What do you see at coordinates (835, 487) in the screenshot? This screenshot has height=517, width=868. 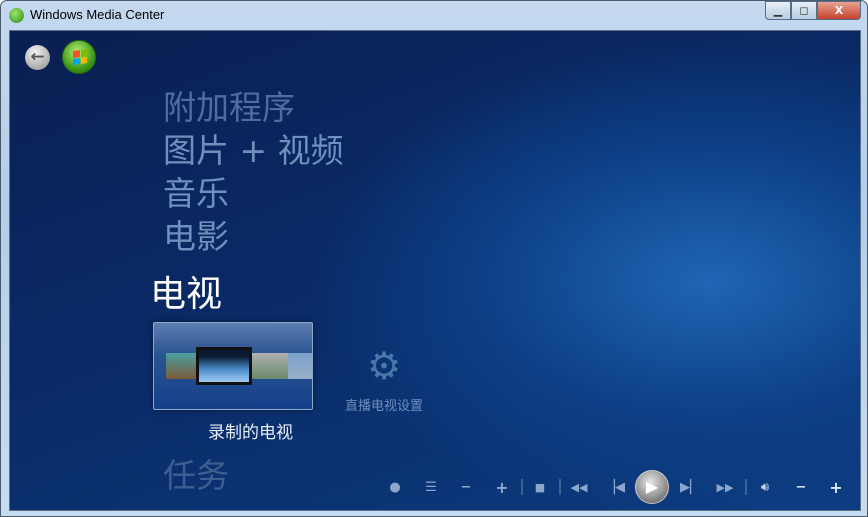 I see `volume-up-button: +` at bounding box center [835, 487].